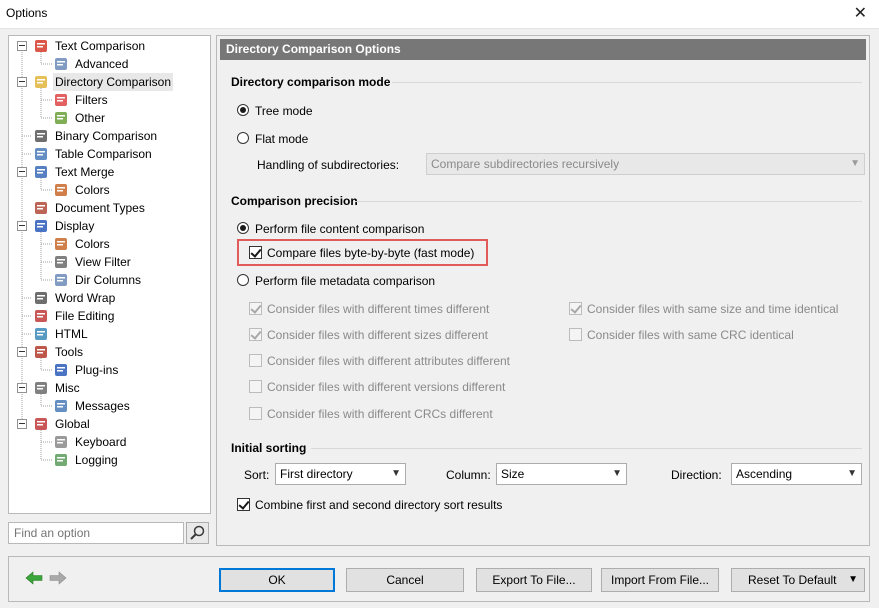 The image size is (879, 608). I want to click on tree-item-label: Advanced, so click(102, 64).